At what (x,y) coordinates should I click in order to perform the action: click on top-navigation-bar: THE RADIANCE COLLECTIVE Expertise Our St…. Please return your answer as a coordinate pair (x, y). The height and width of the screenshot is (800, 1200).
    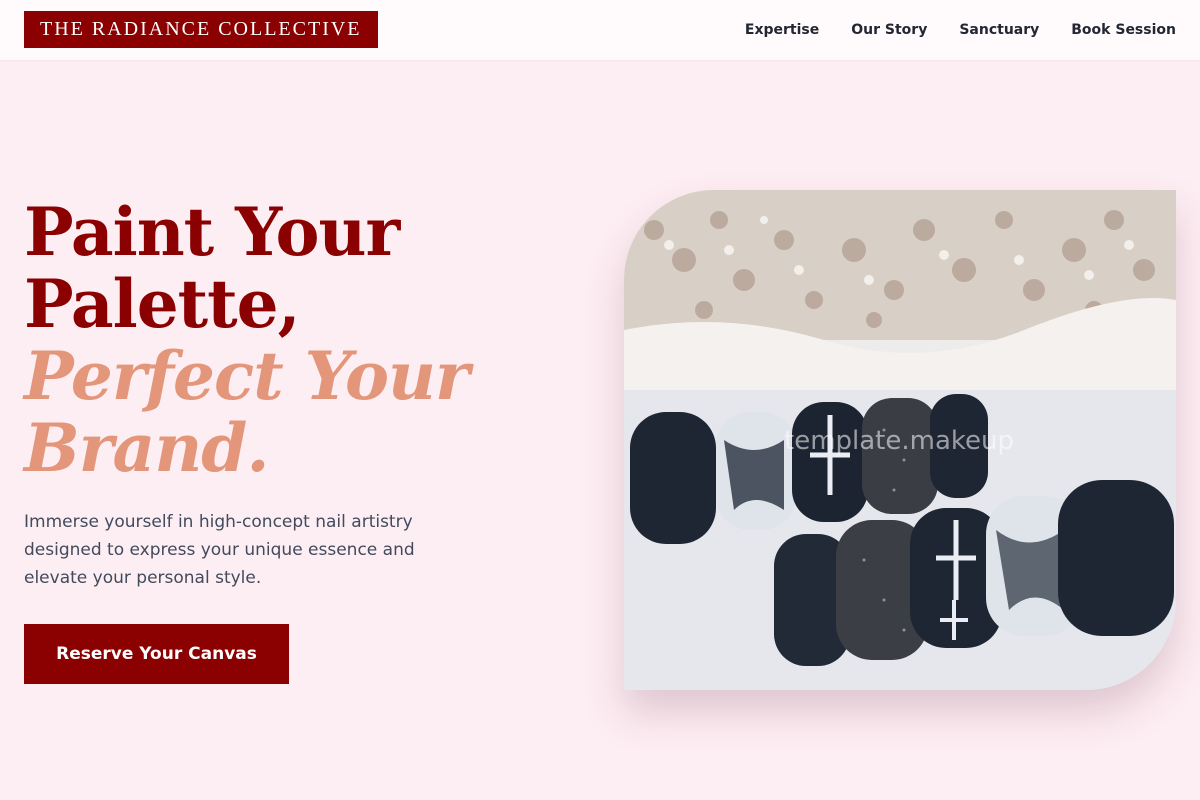
    Looking at the image, I should click on (600, 30).